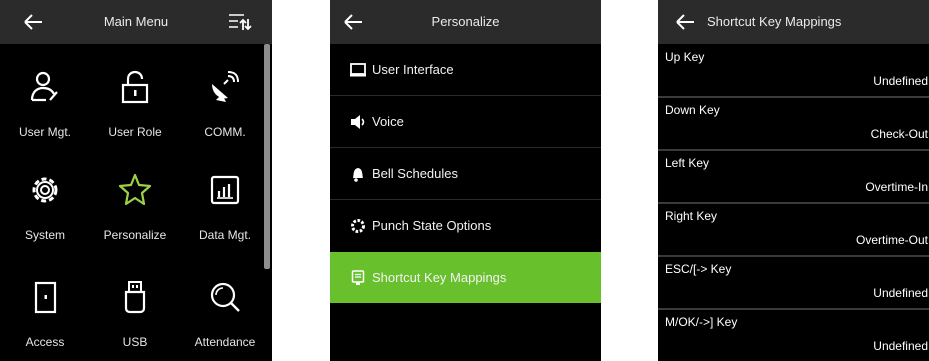 The height and width of the screenshot is (361, 929). I want to click on list-item-label: Punch State Options, so click(432, 225).